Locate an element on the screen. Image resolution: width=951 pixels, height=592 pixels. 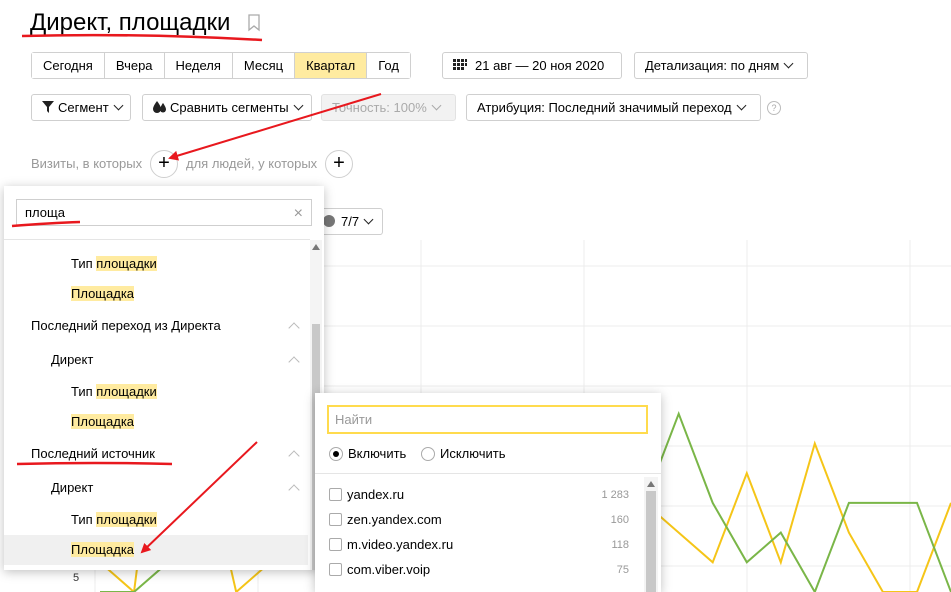
row-text: Последний источник is located at coordinates (93, 453).